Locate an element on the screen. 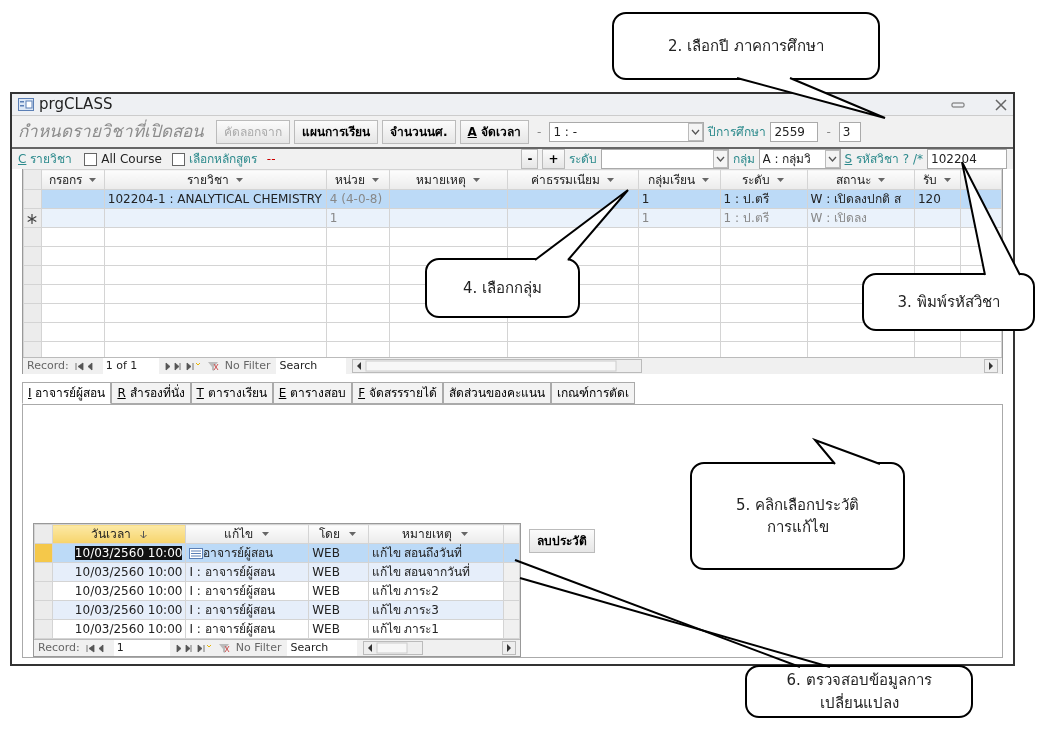 The width and height of the screenshot is (1042, 730). history-row: 10/03/2560 10:00 I : อาจารย์ผู้สอน WEB แก้ไข ภาระ3 is located at coordinates (277, 610).